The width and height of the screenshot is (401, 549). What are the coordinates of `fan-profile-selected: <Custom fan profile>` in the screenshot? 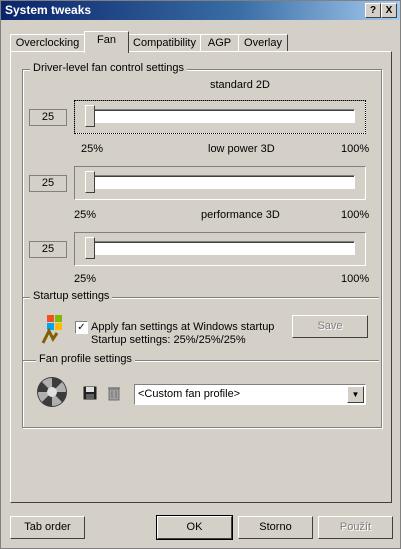 It's located at (189, 394).